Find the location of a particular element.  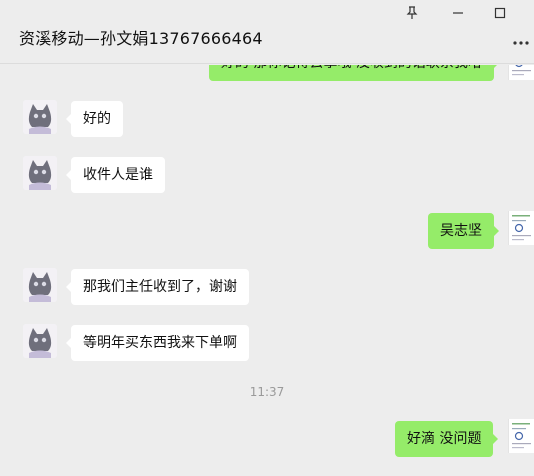

message-timestamp: 11:37 is located at coordinates (267, 392).